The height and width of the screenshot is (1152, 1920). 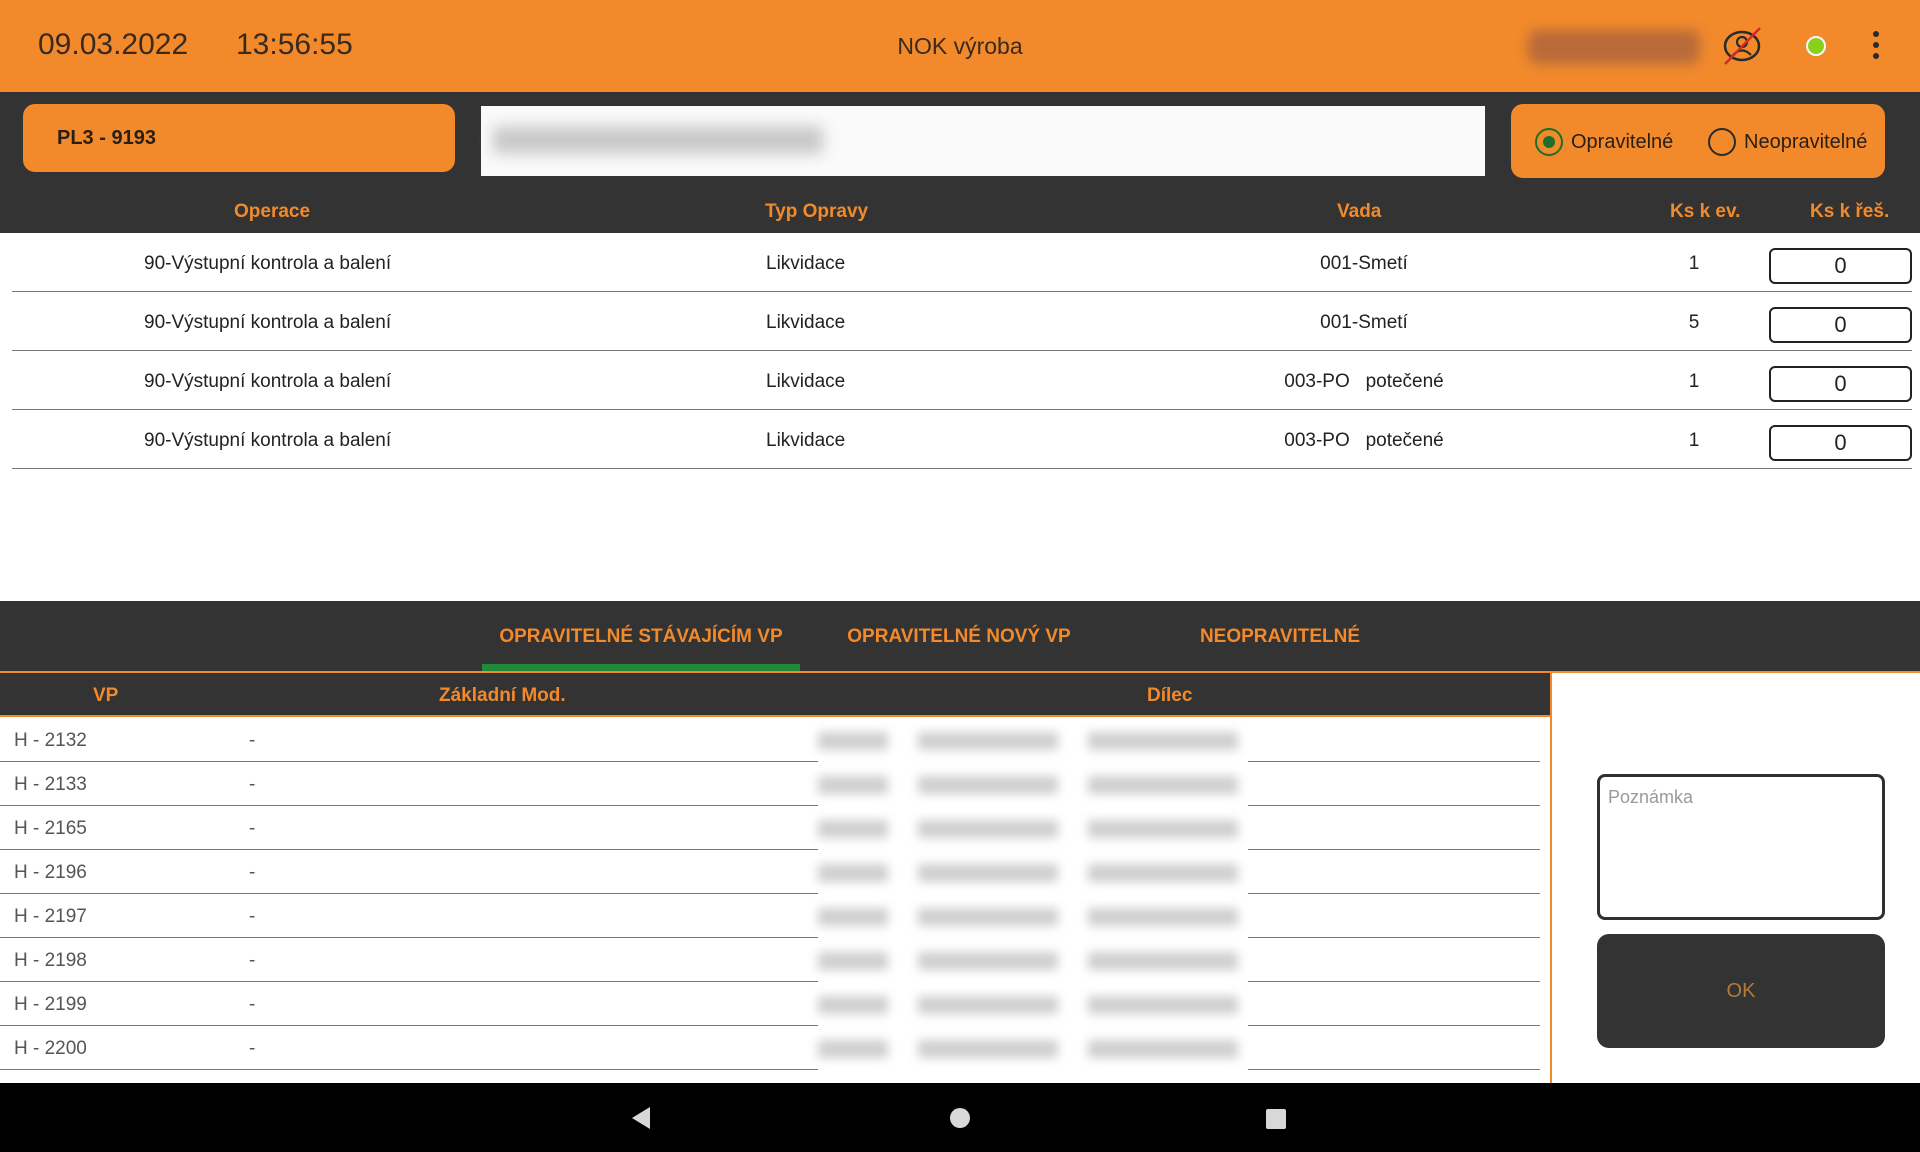 I want to click on col-header-ks-ev: Ks k ev., so click(x=1705, y=211).